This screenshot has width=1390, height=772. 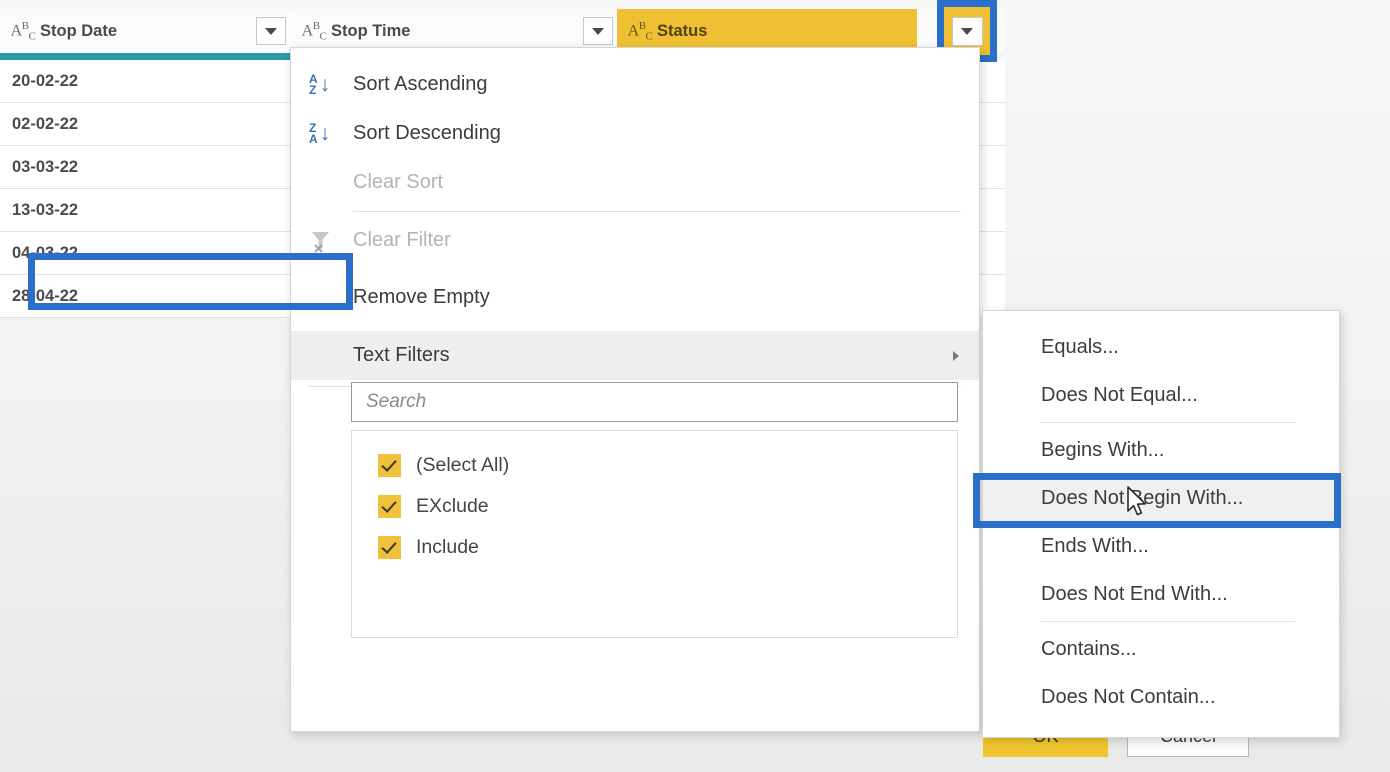 What do you see at coordinates (695, 4) in the screenshot?
I see `window-top-strip` at bounding box center [695, 4].